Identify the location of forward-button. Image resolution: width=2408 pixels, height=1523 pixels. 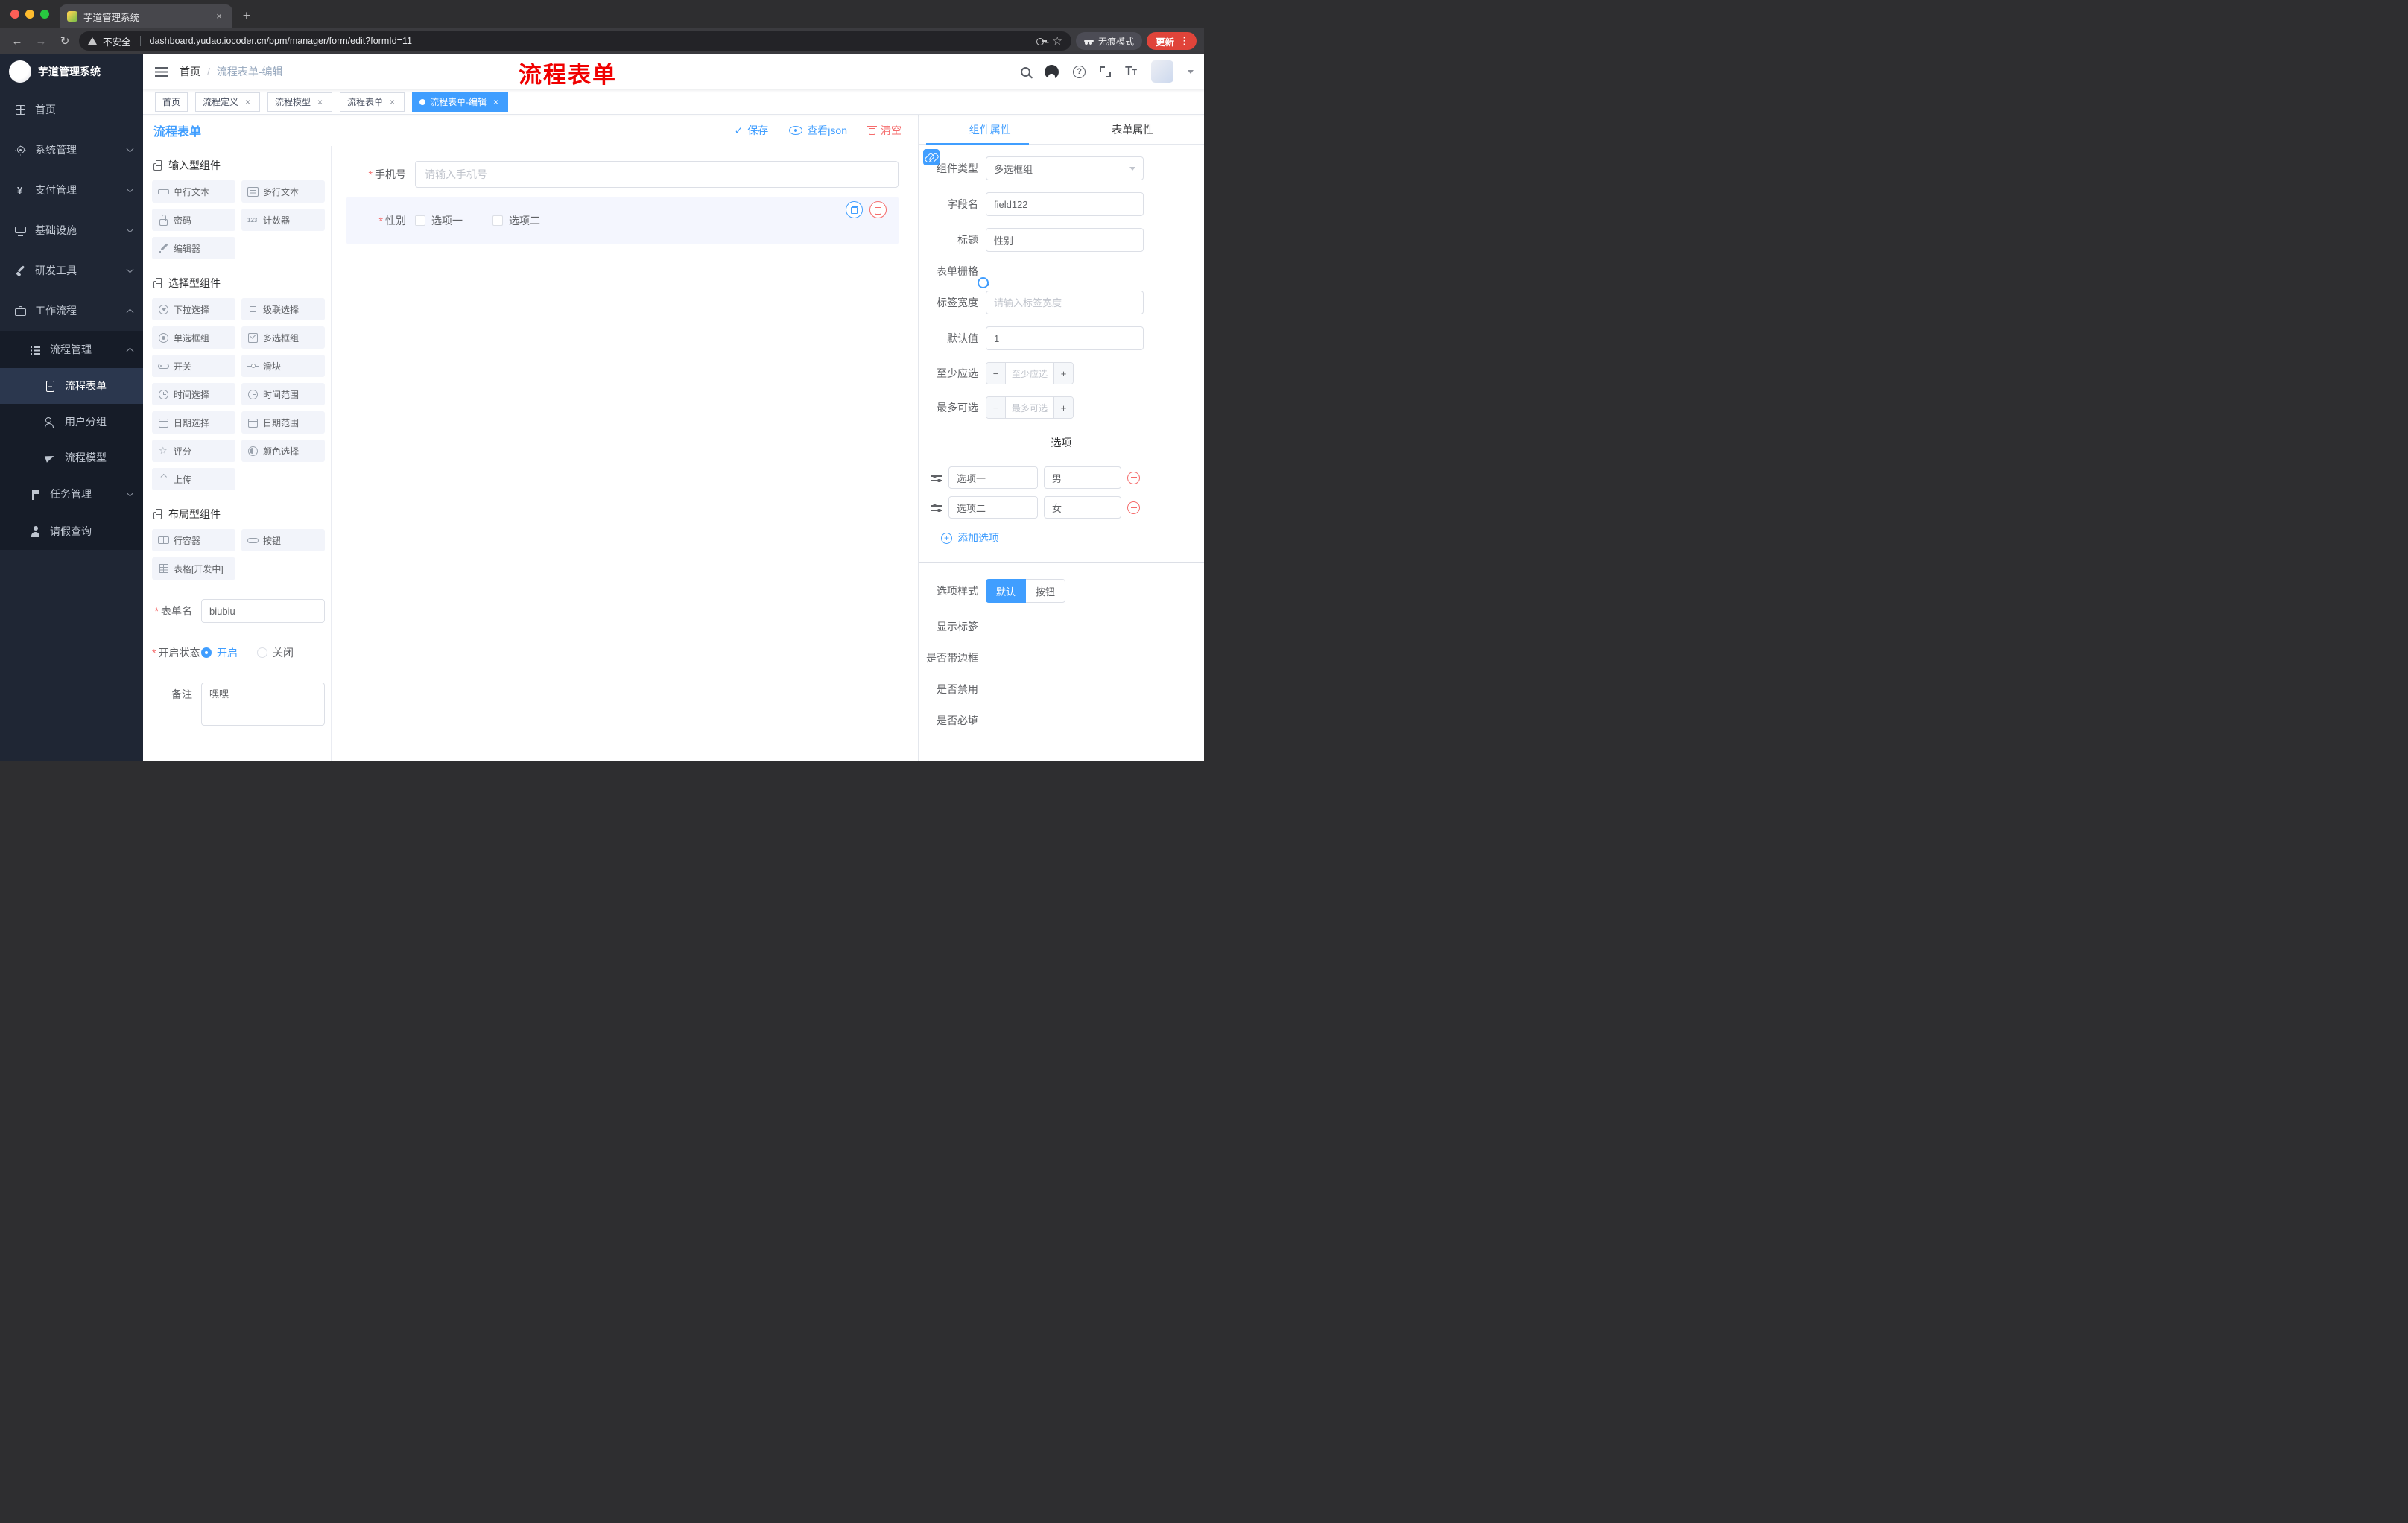
(41, 41).